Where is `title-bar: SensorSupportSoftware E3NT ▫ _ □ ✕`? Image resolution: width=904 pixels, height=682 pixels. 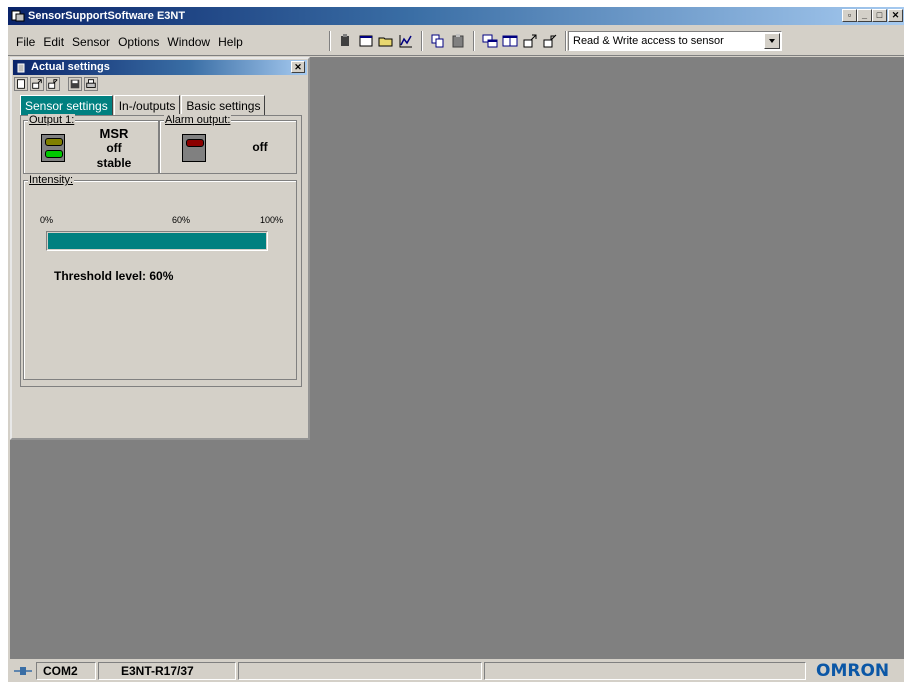 title-bar: SensorSupportSoftware E3NT ▫ _ □ ✕ is located at coordinates (456, 16).